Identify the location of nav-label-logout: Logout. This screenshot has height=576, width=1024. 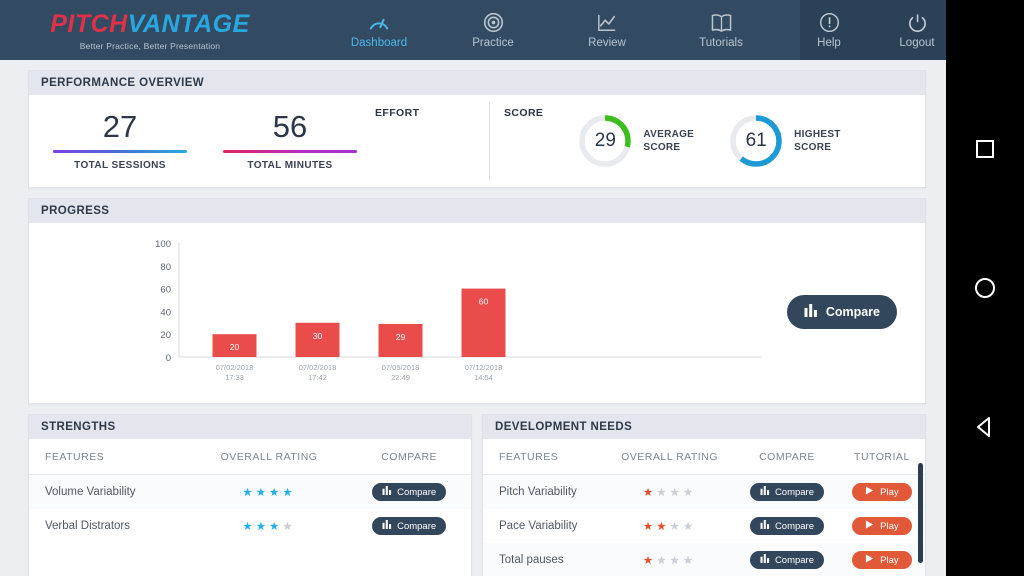
(917, 42).